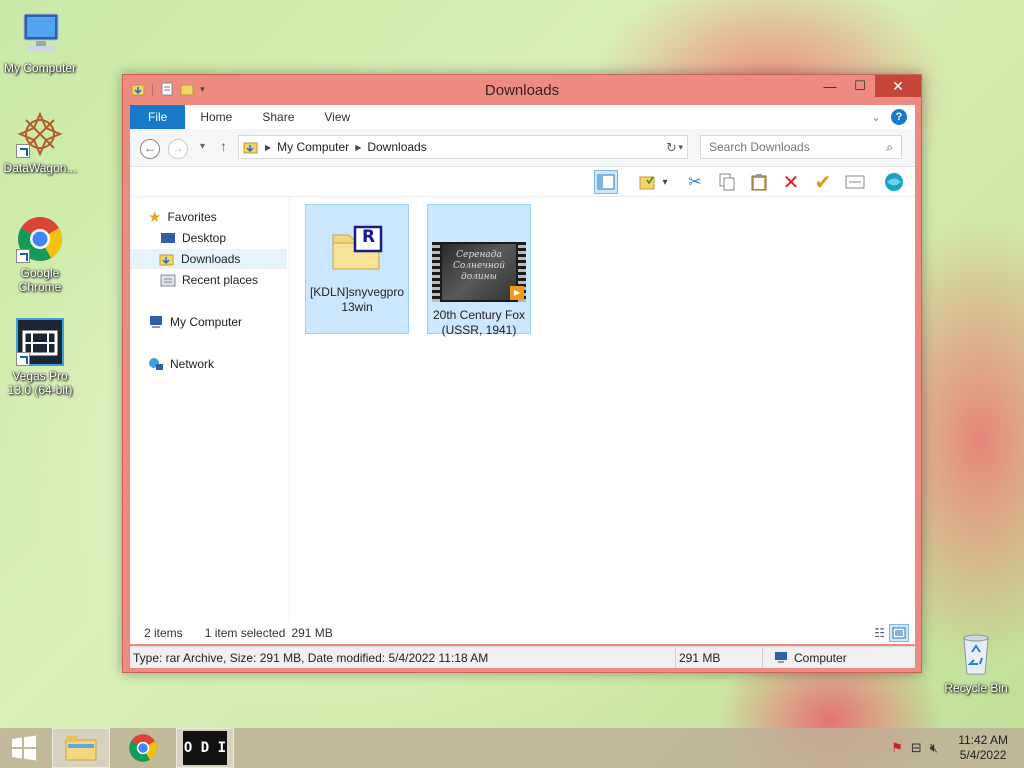  What do you see at coordinates (163, 633) in the screenshot?
I see `item-count: 2 items` at bounding box center [163, 633].